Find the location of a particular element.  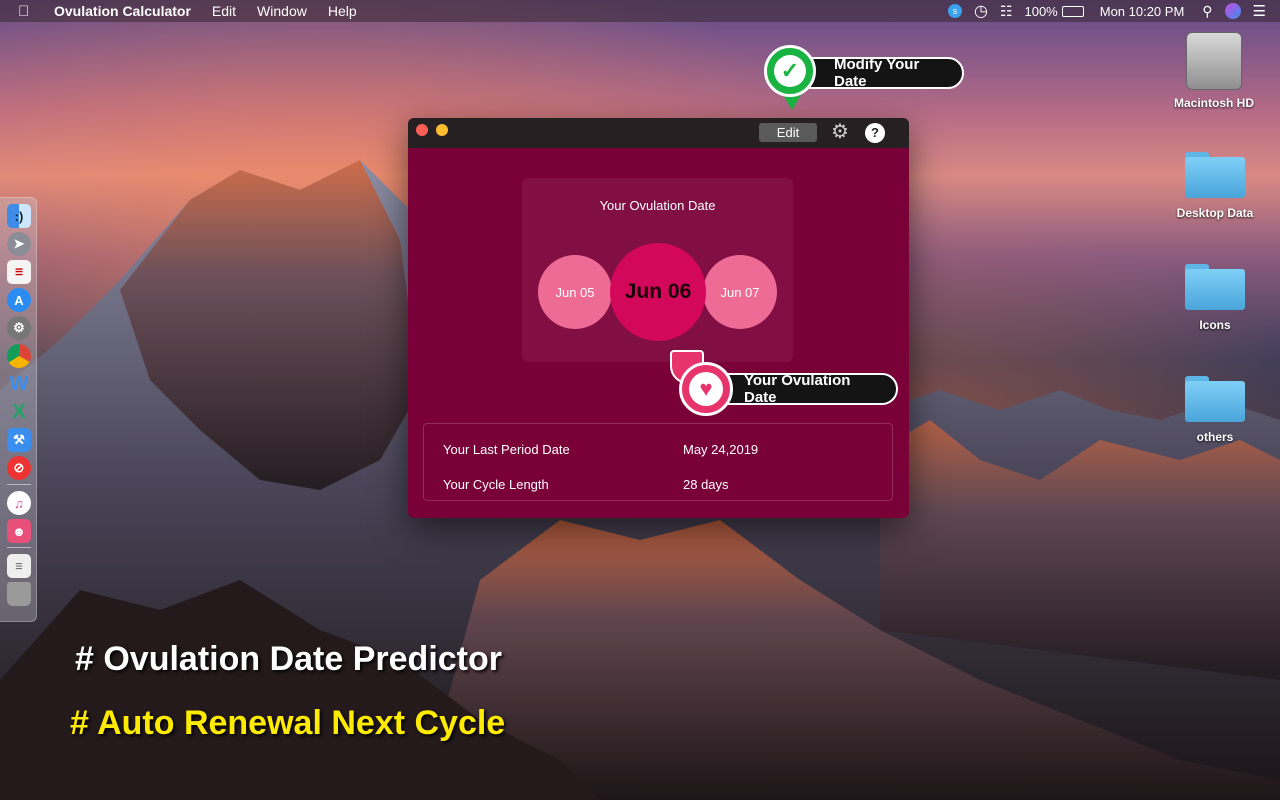

desktop-item-label: others is located at coordinates (1215, 437).